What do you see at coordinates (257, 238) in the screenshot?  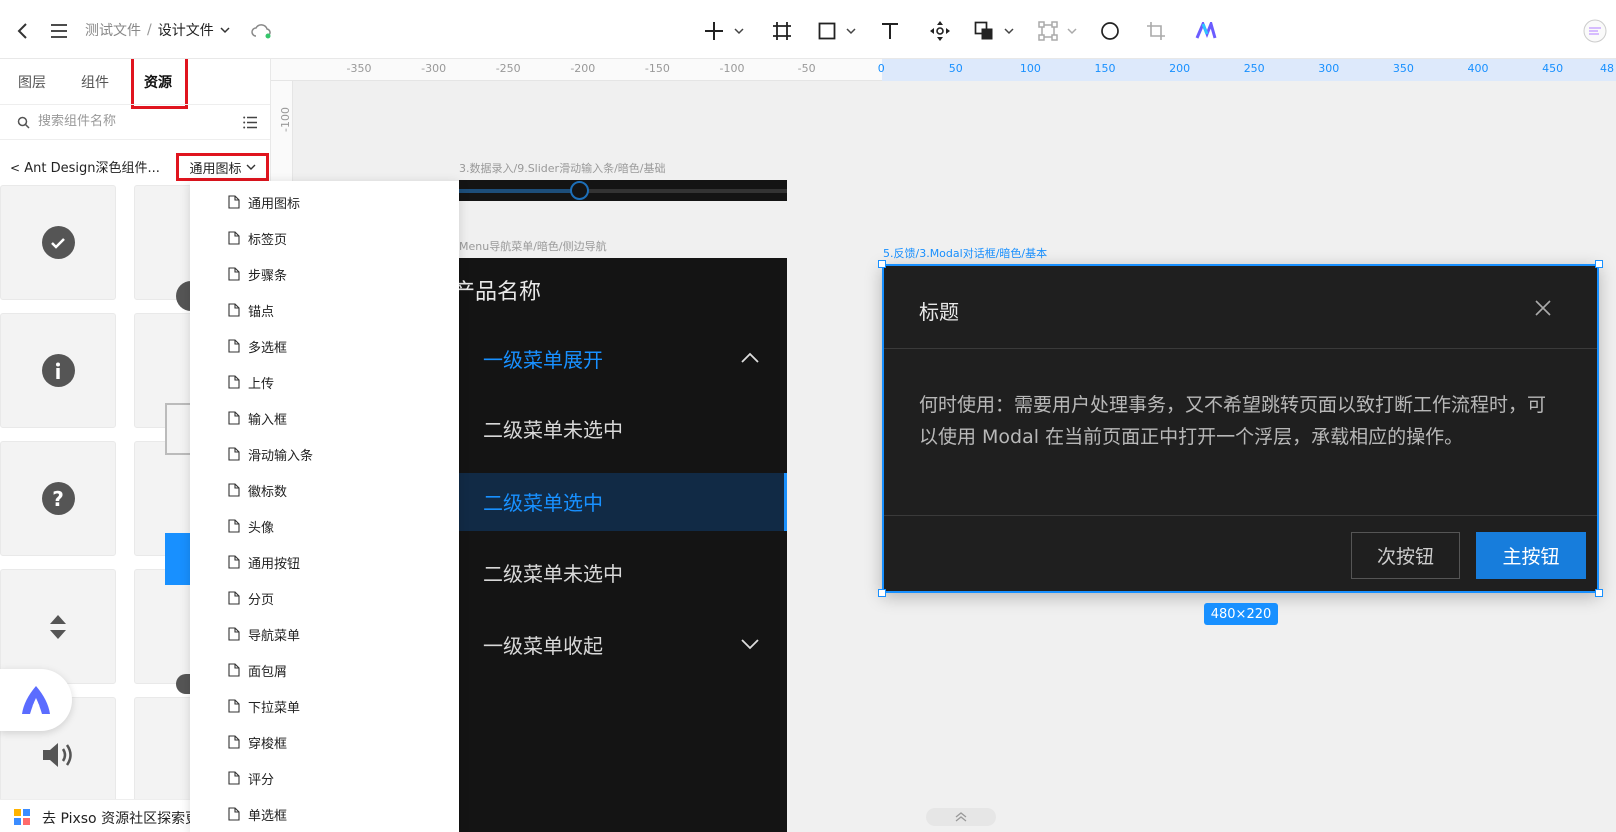 I see `dropdown-item: 标签页` at bounding box center [257, 238].